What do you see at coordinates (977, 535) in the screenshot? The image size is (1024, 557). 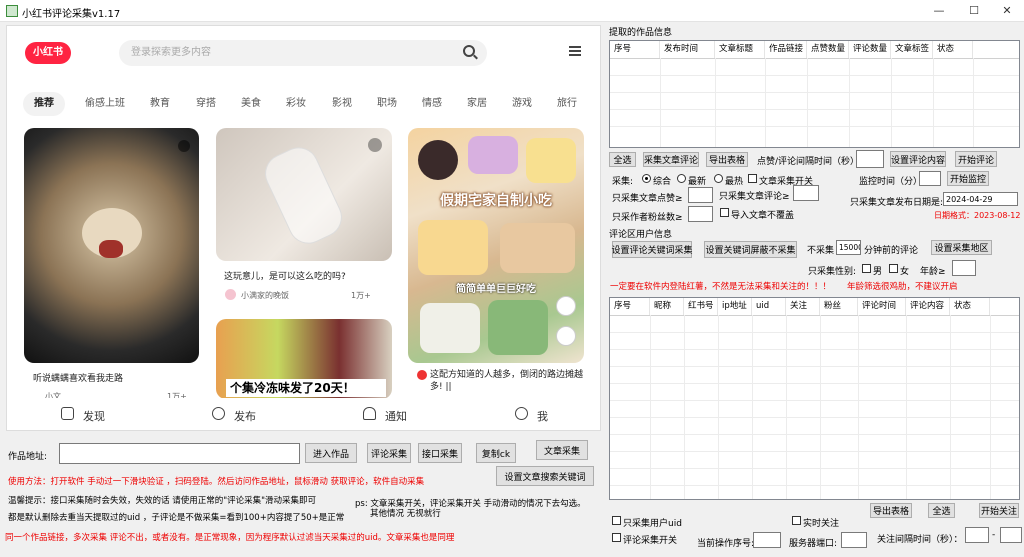 I see `follow-interval-from` at bounding box center [977, 535].